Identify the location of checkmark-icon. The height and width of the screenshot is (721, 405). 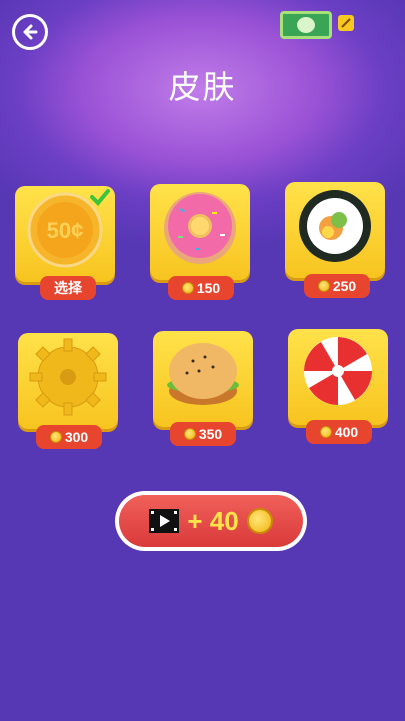
(100, 197).